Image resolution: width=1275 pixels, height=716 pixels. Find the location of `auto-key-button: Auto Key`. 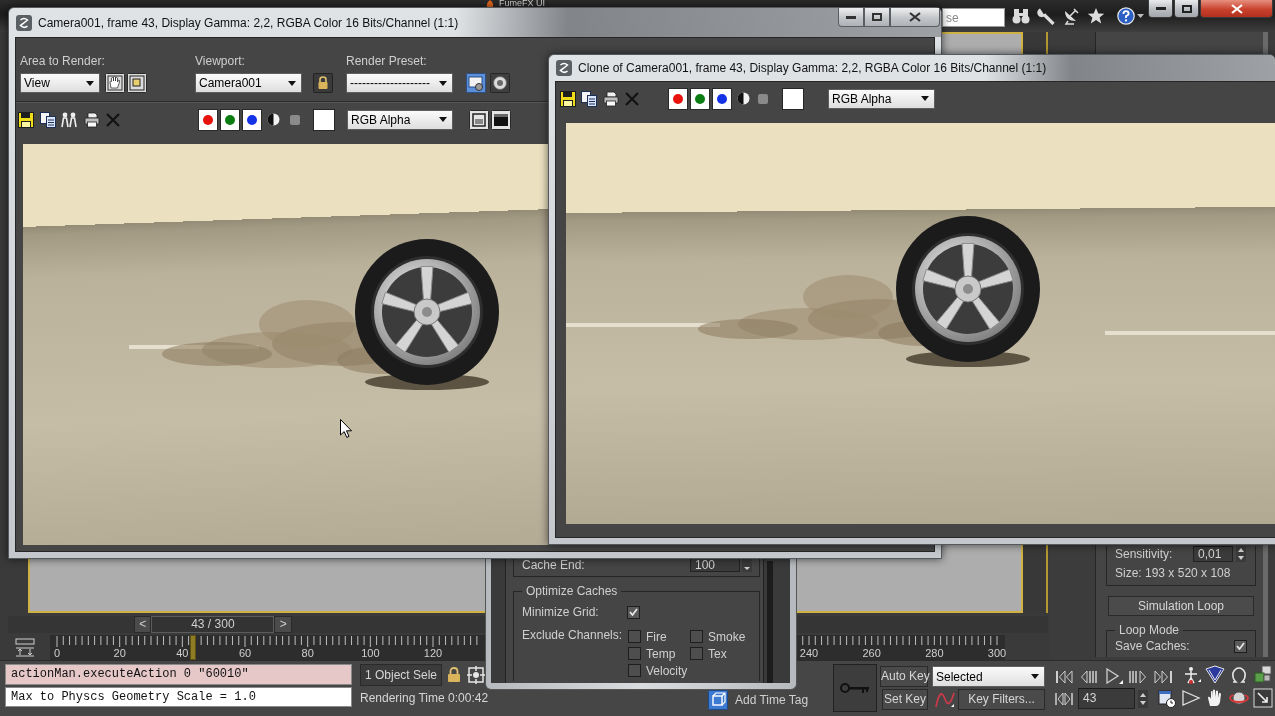

auto-key-button: Auto Key is located at coordinates (904, 676).